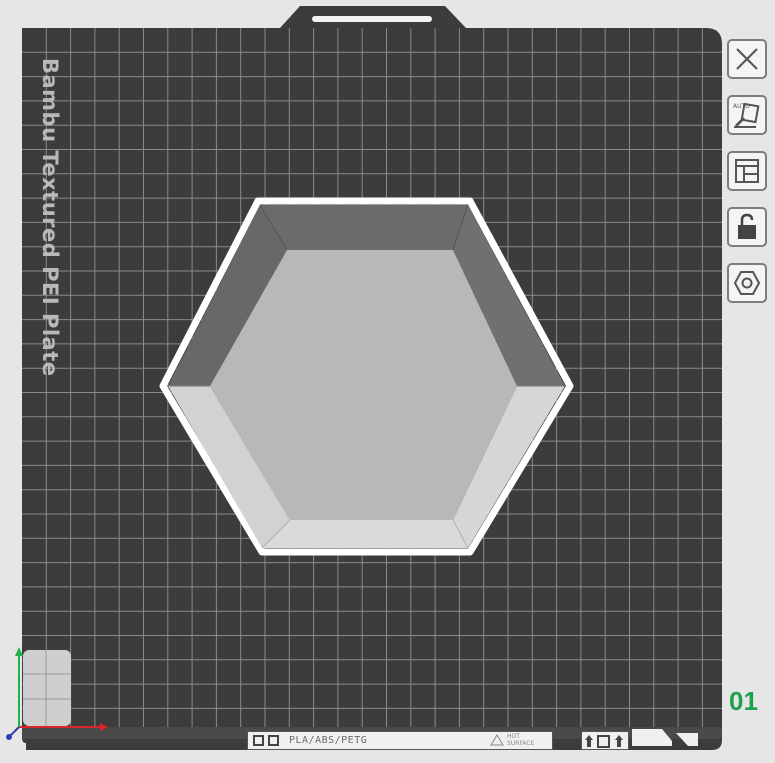 Image resolution: width=775 pixels, height=763 pixels. What do you see at coordinates (513, 736) in the screenshot?
I see `hot-label: HOT` at bounding box center [513, 736].